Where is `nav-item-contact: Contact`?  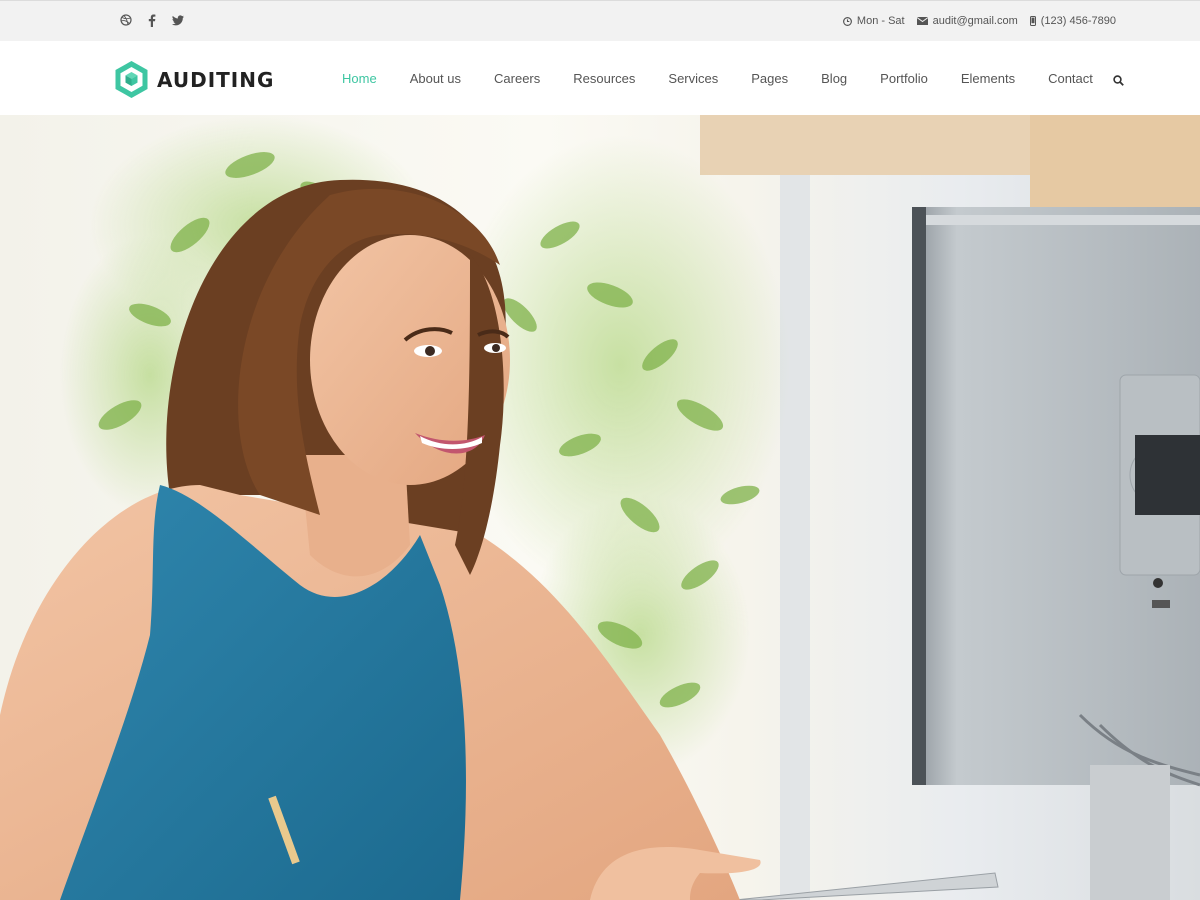 nav-item-contact: Contact is located at coordinates (1070, 78).